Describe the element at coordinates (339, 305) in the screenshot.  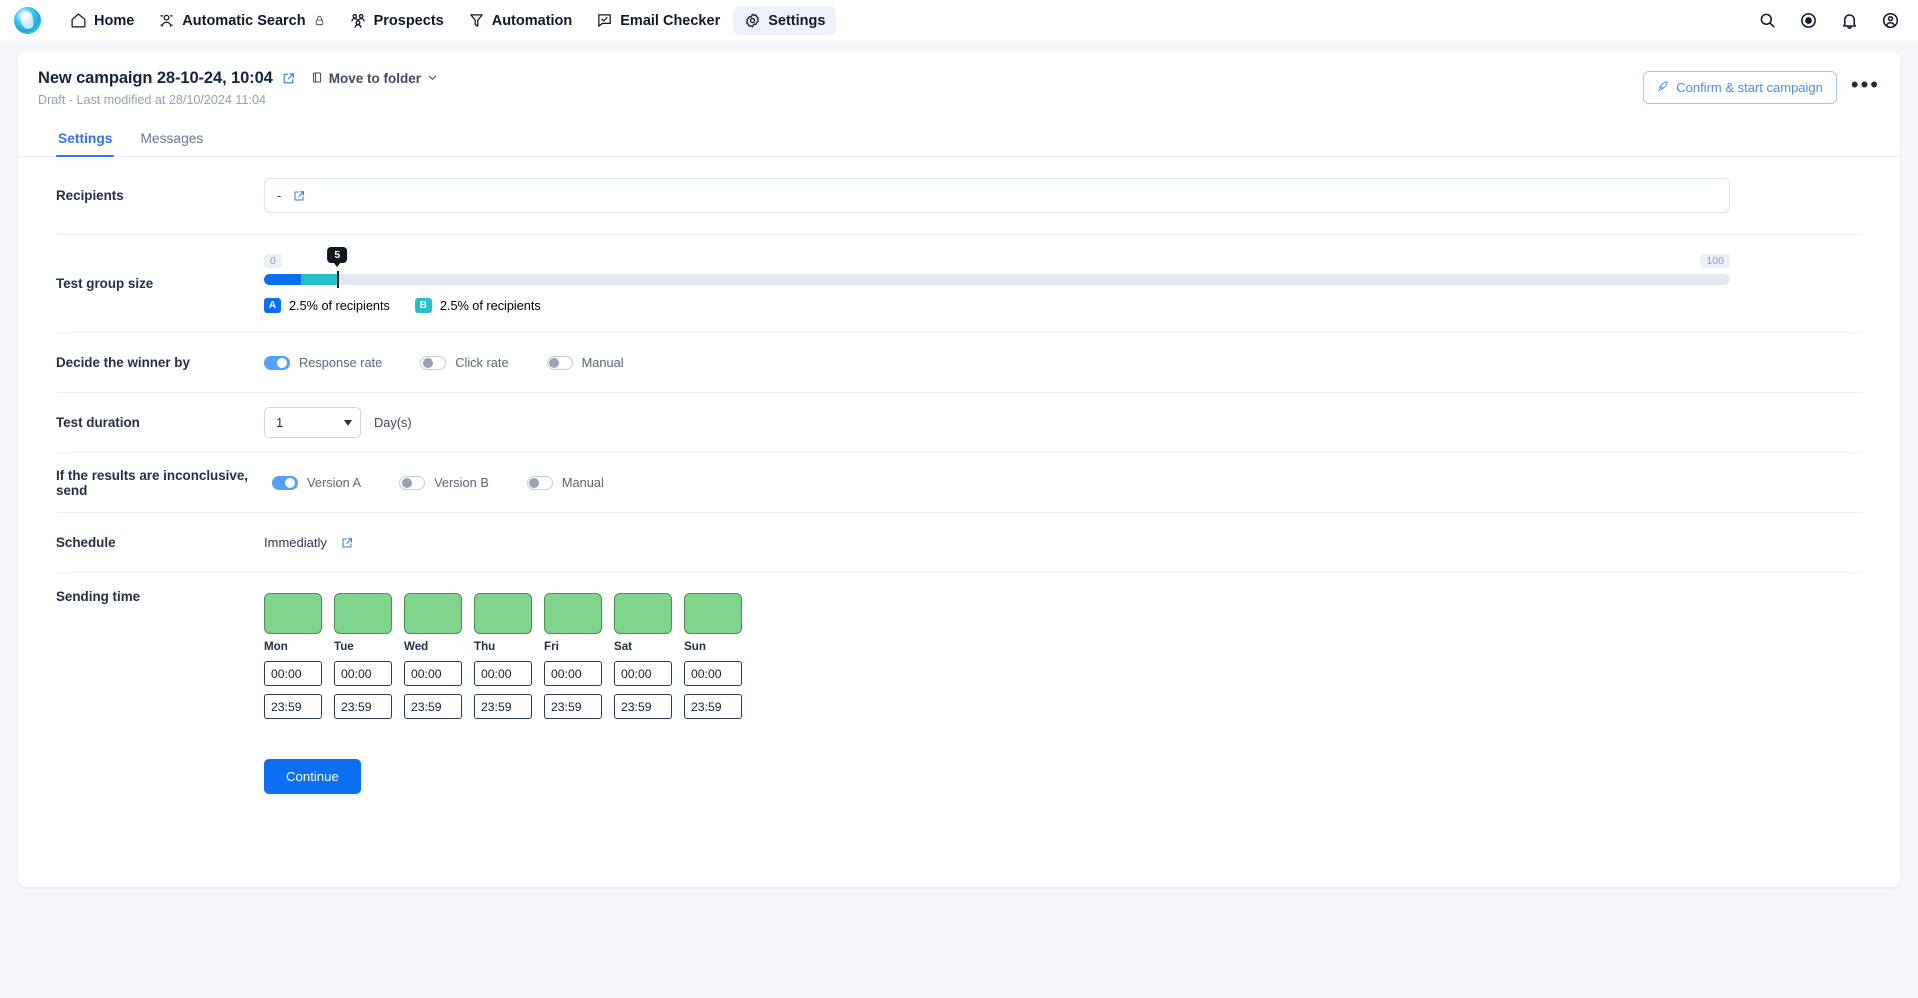
I see `variant-a-text: 2.5% of recipients` at that location.